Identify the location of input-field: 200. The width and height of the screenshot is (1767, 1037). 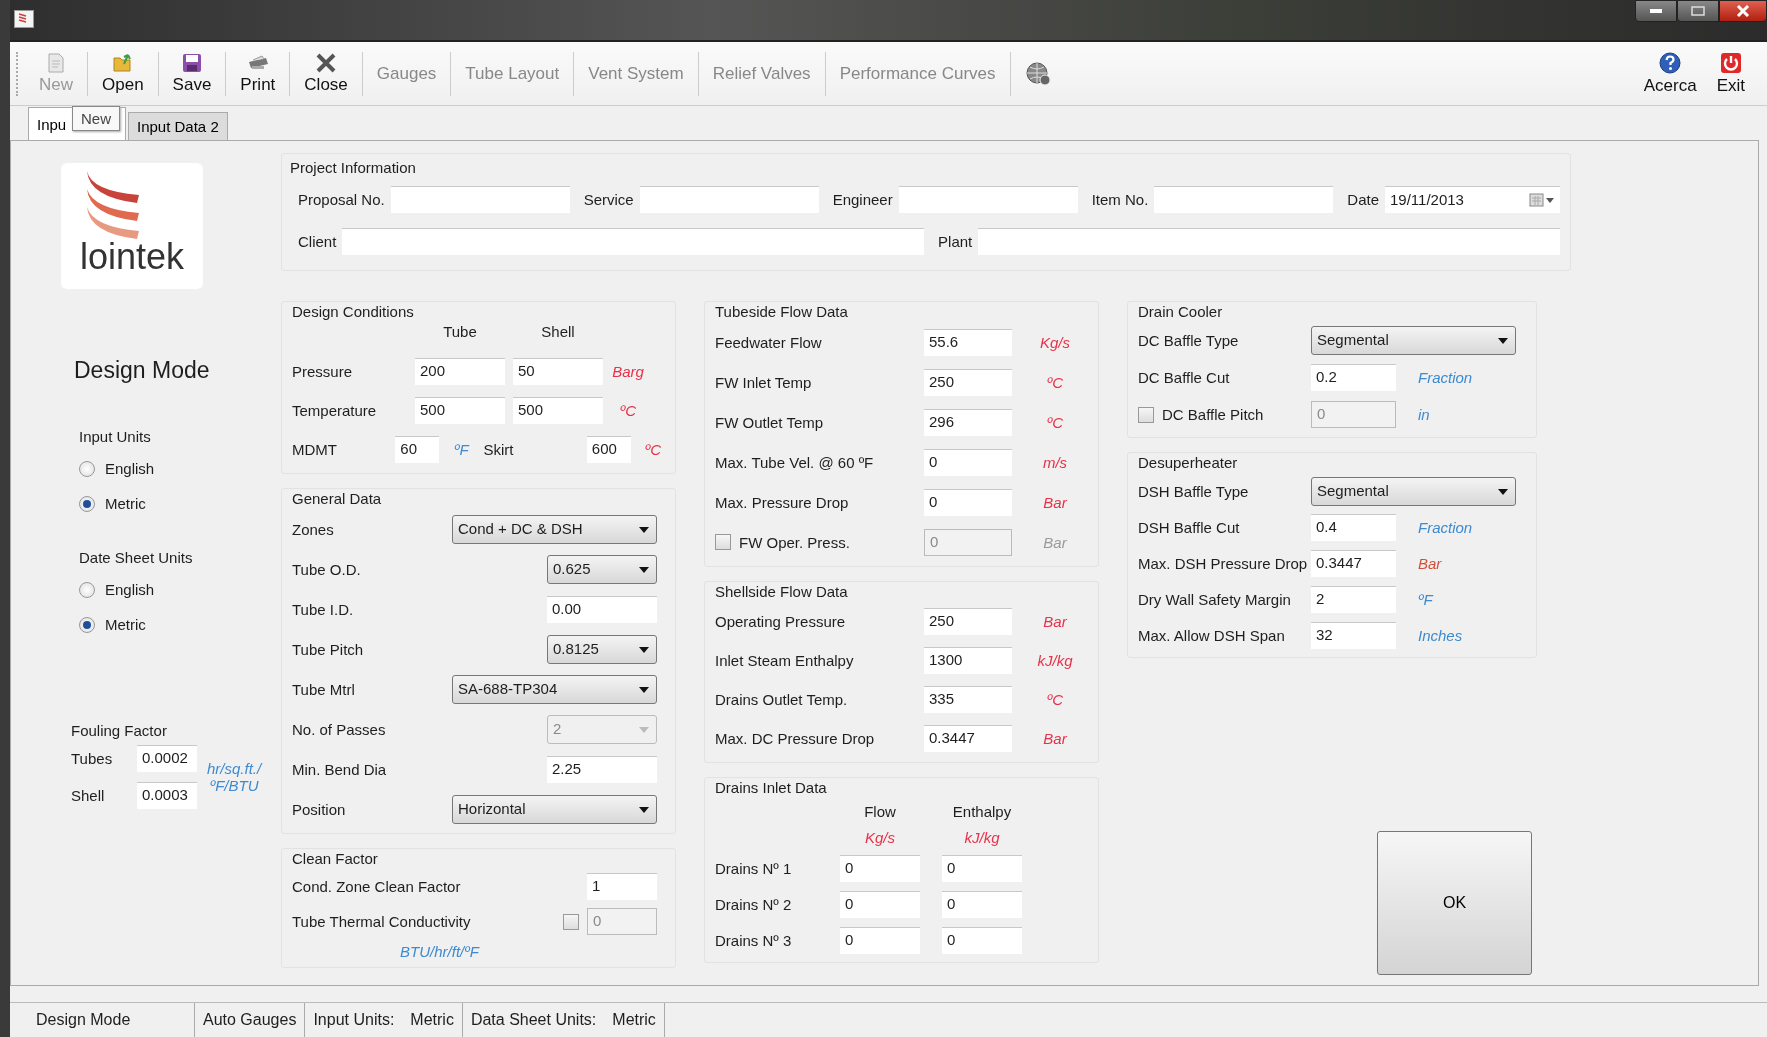
(460, 371).